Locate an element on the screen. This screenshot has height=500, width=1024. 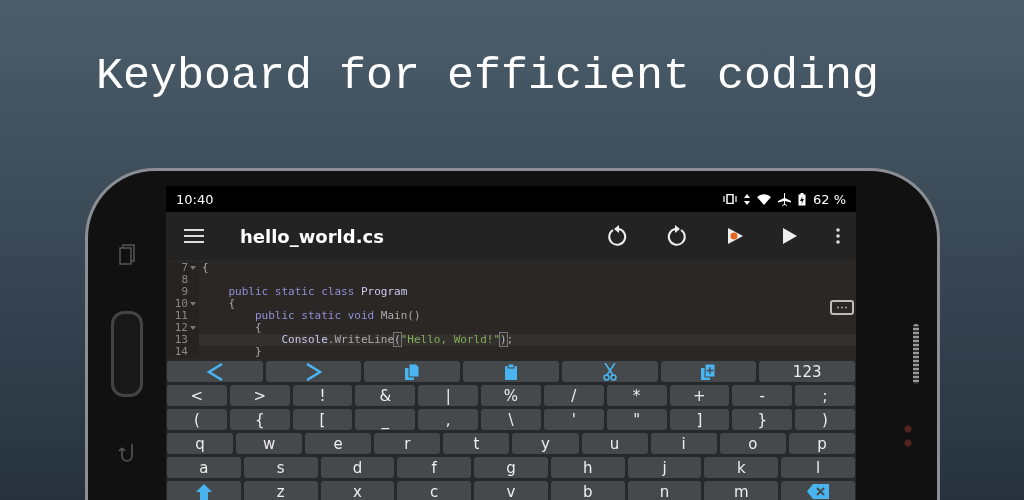
code-line: public static class Program is located at coordinates (317, 292).